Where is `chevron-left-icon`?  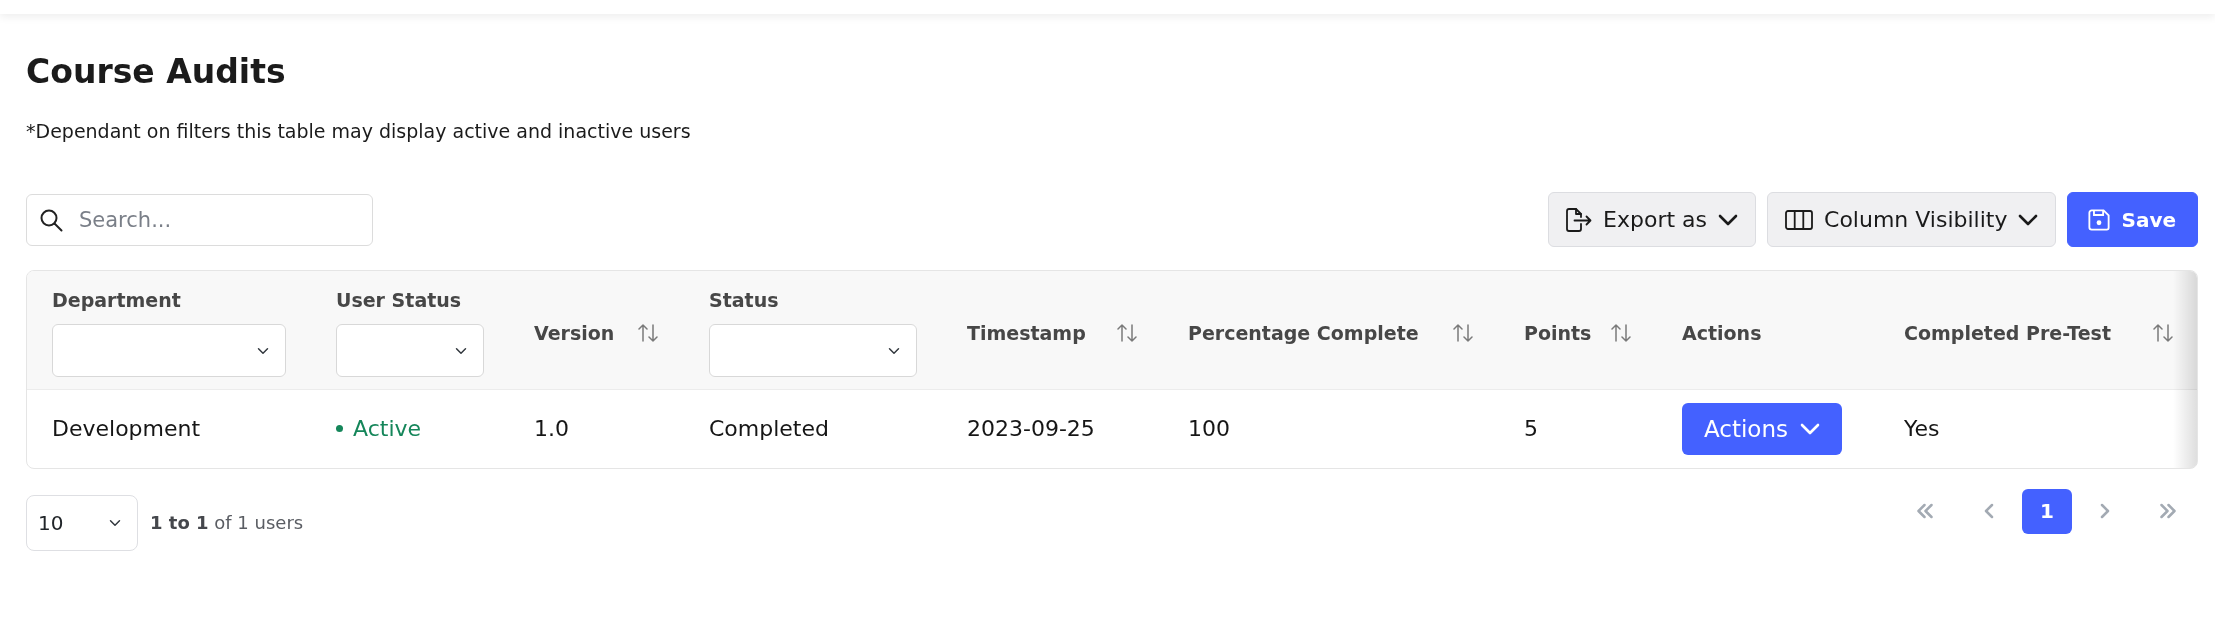
chevron-left-icon is located at coordinates (1989, 511).